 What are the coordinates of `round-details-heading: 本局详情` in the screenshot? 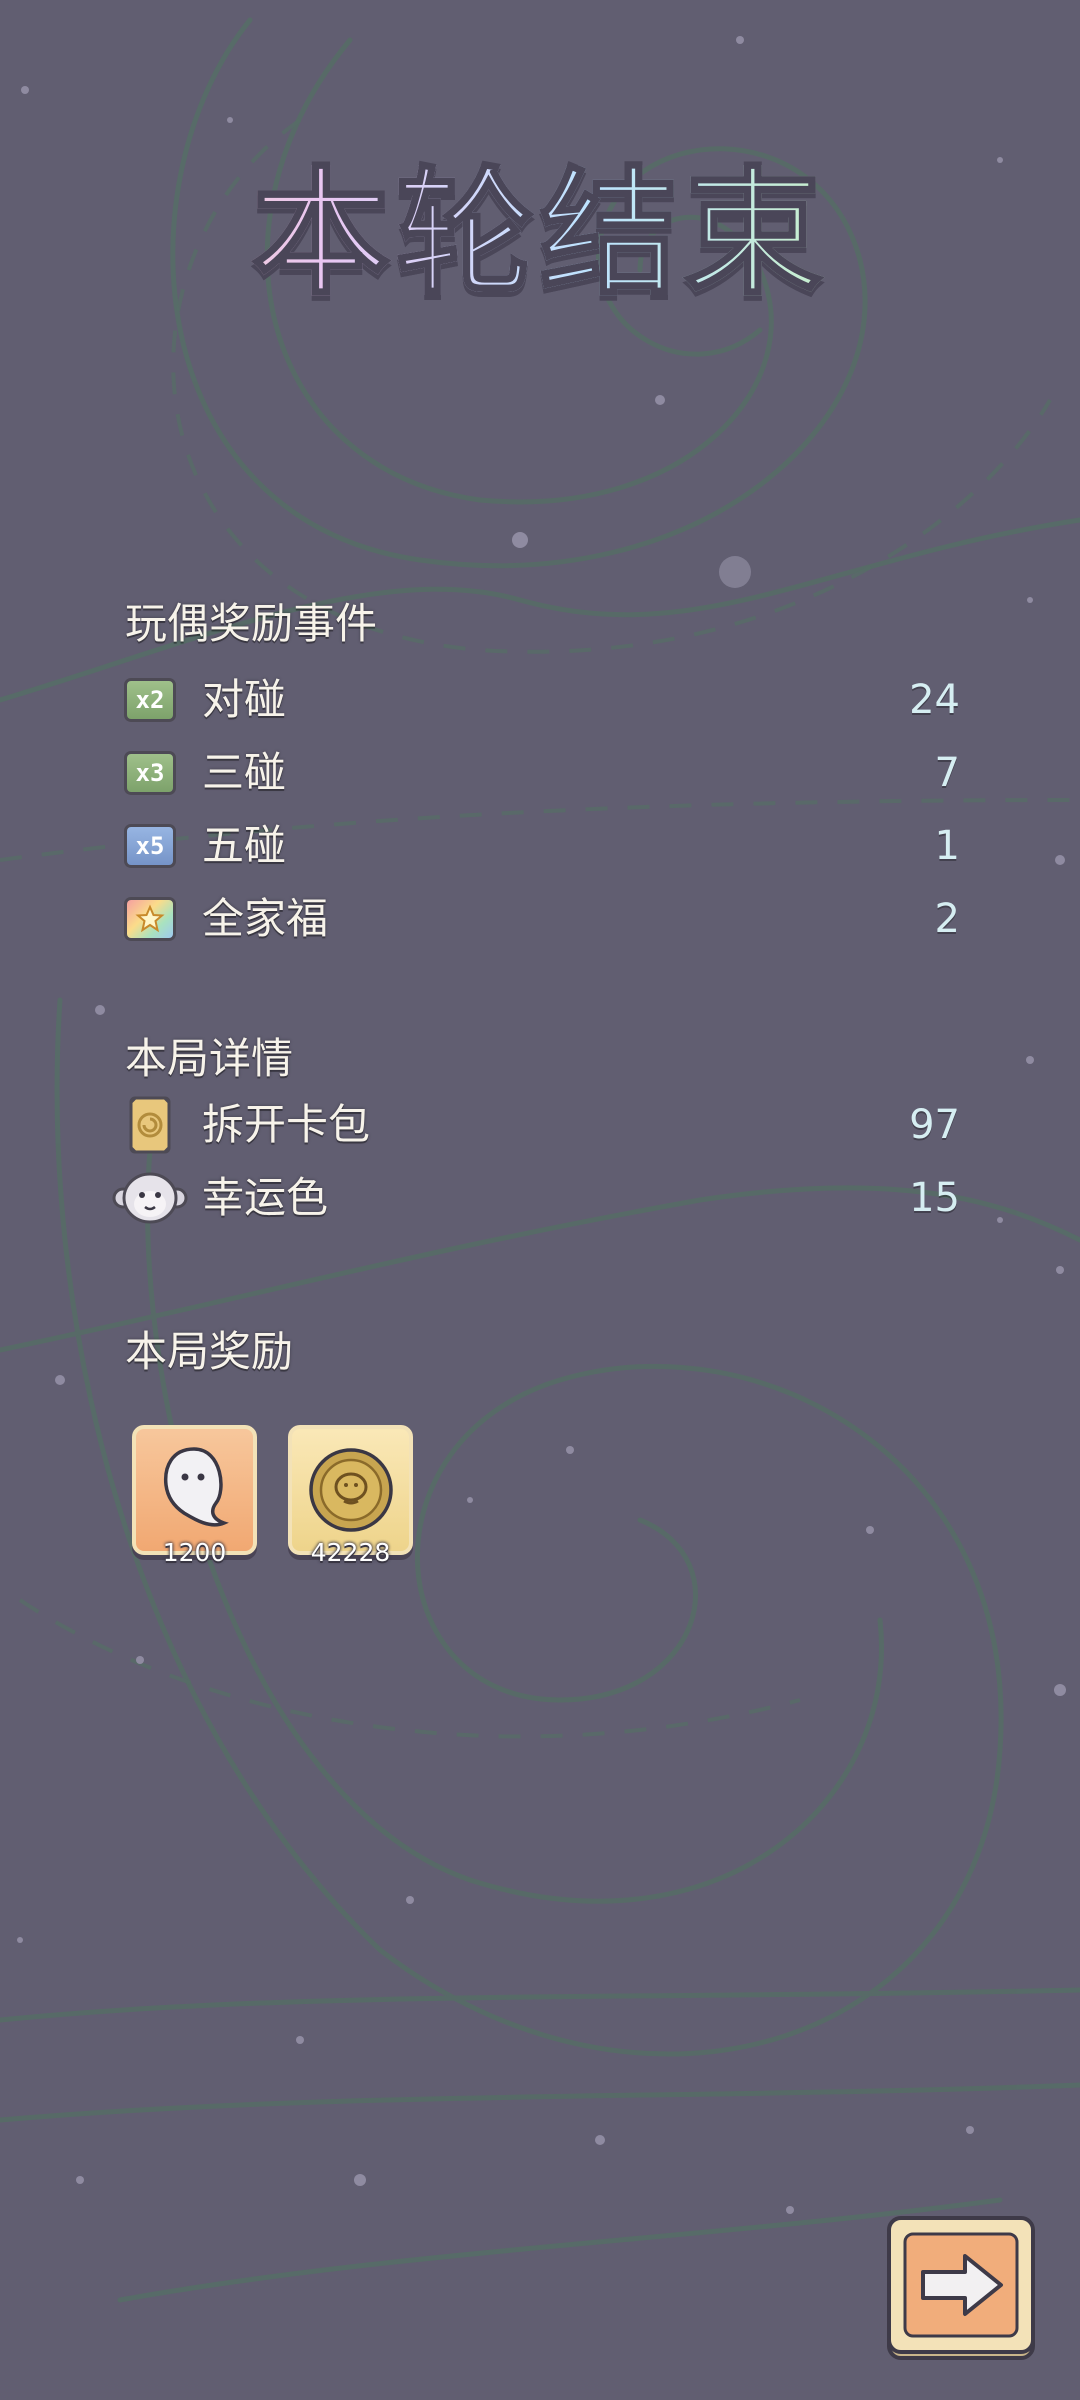 It's located at (209, 1058).